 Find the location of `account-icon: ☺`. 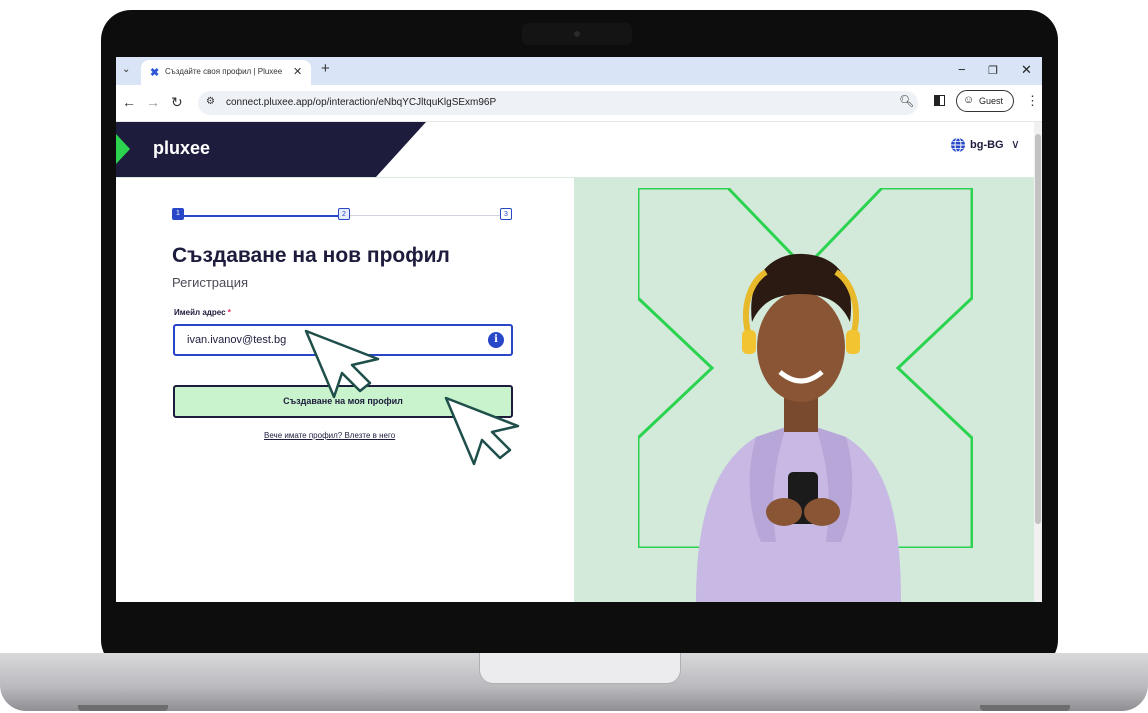

account-icon: ☺ is located at coordinates (969, 100).